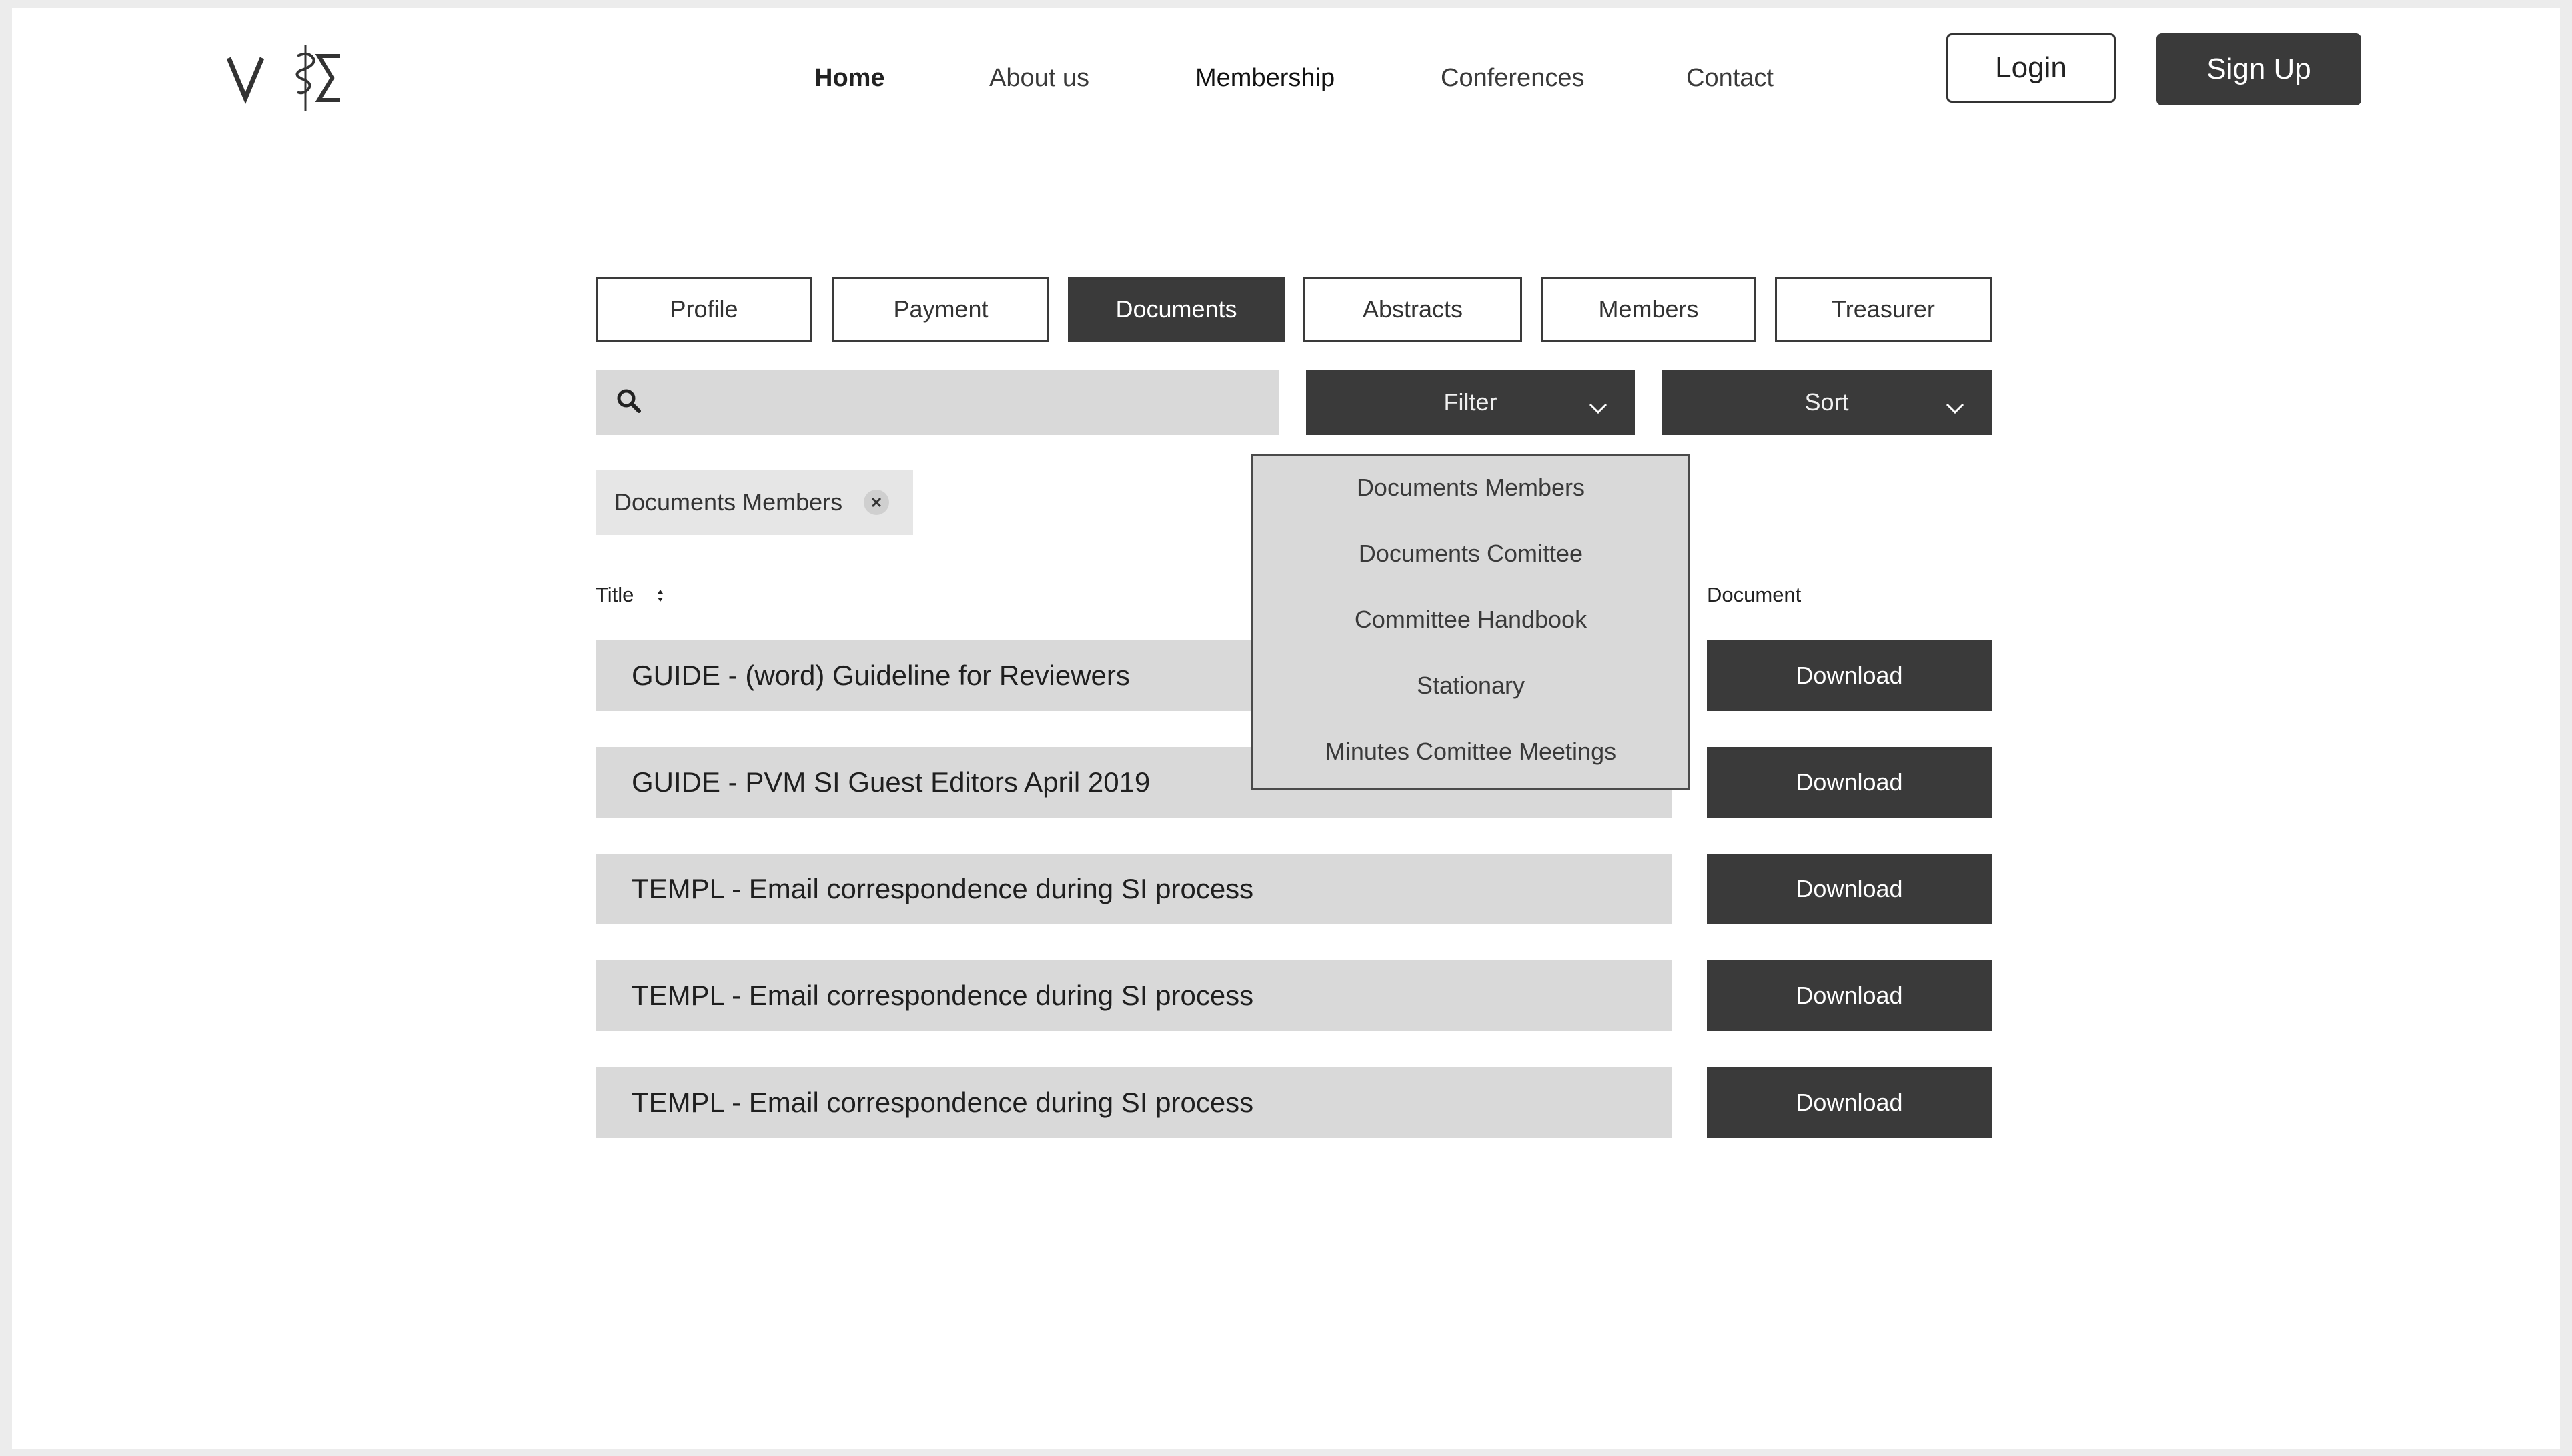 Image resolution: width=2572 pixels, height=1456 pixels. What do you see at coordinates (285, 78) in the screenshot?
I see `logo-icon` at bounding box center [285, 78].